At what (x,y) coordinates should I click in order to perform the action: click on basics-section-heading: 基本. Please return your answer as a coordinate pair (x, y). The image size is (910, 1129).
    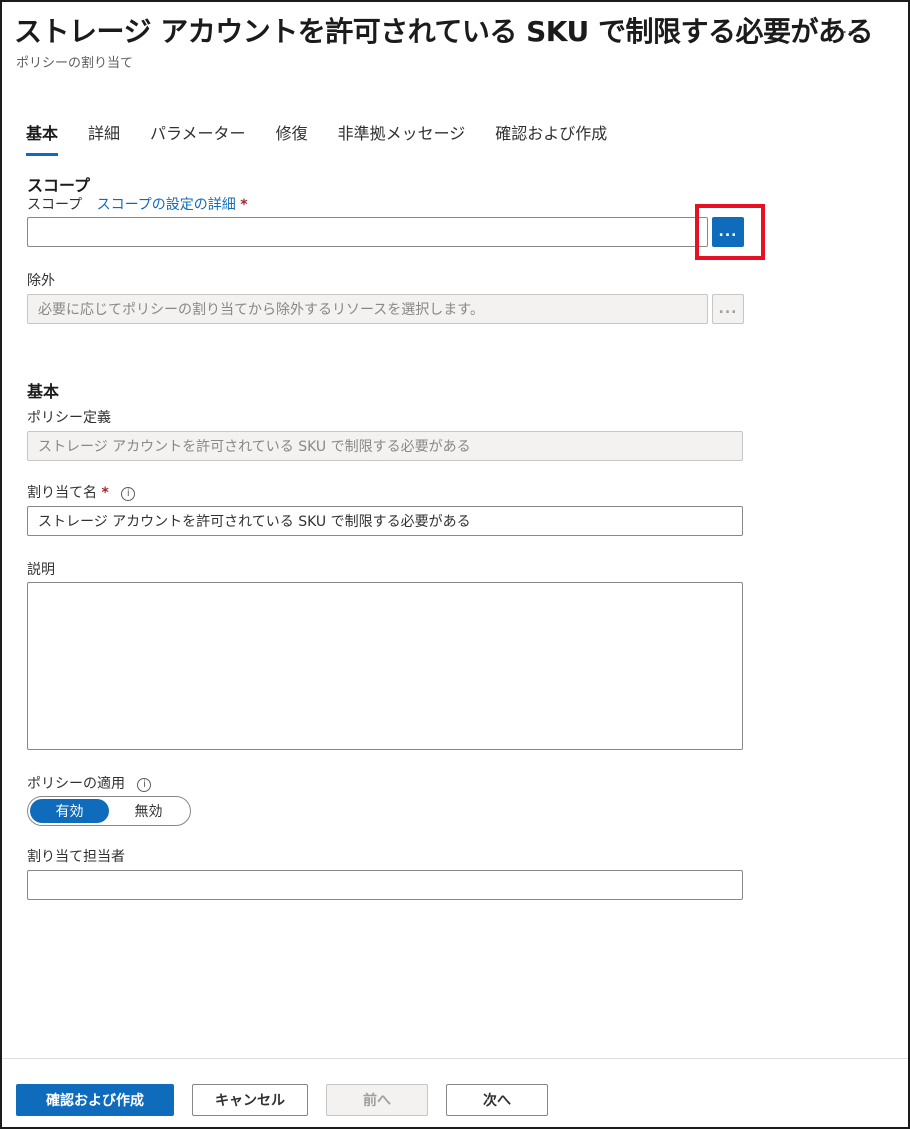
    Looking at the image, I should click on (43, 391).